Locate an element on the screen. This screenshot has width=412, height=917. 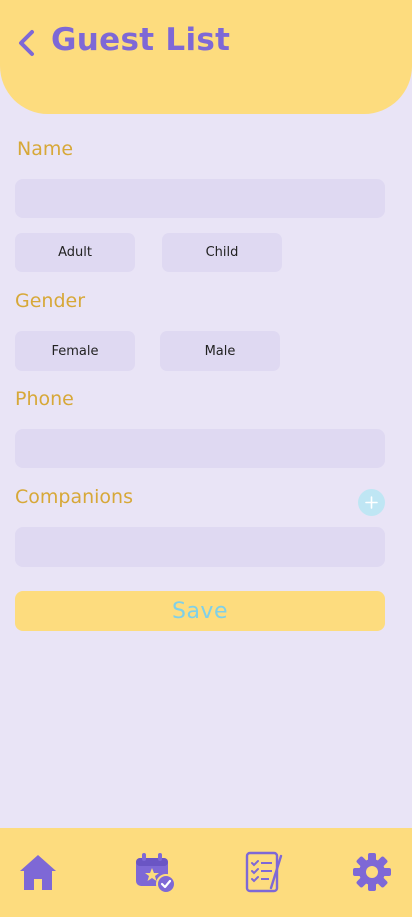
gender-label: Gender is located at coordinates (50, 301).